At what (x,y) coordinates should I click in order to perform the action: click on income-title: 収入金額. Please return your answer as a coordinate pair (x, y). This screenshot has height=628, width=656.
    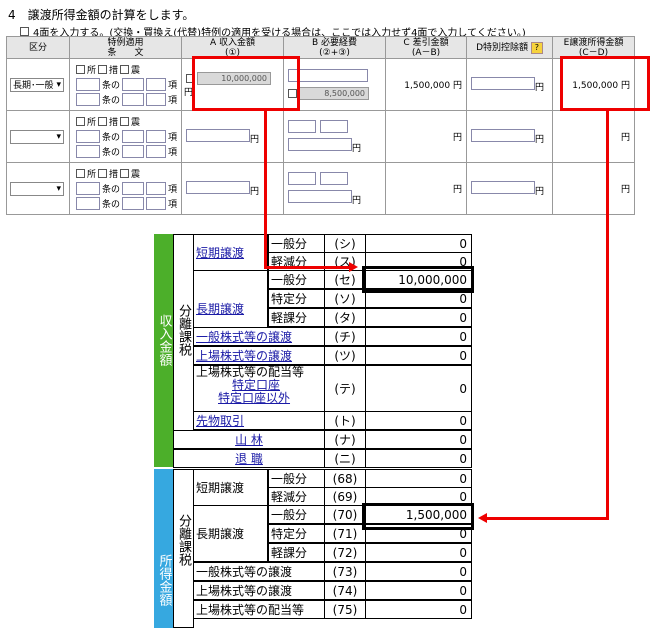
    Looking at the image, I should click on (164, 340).